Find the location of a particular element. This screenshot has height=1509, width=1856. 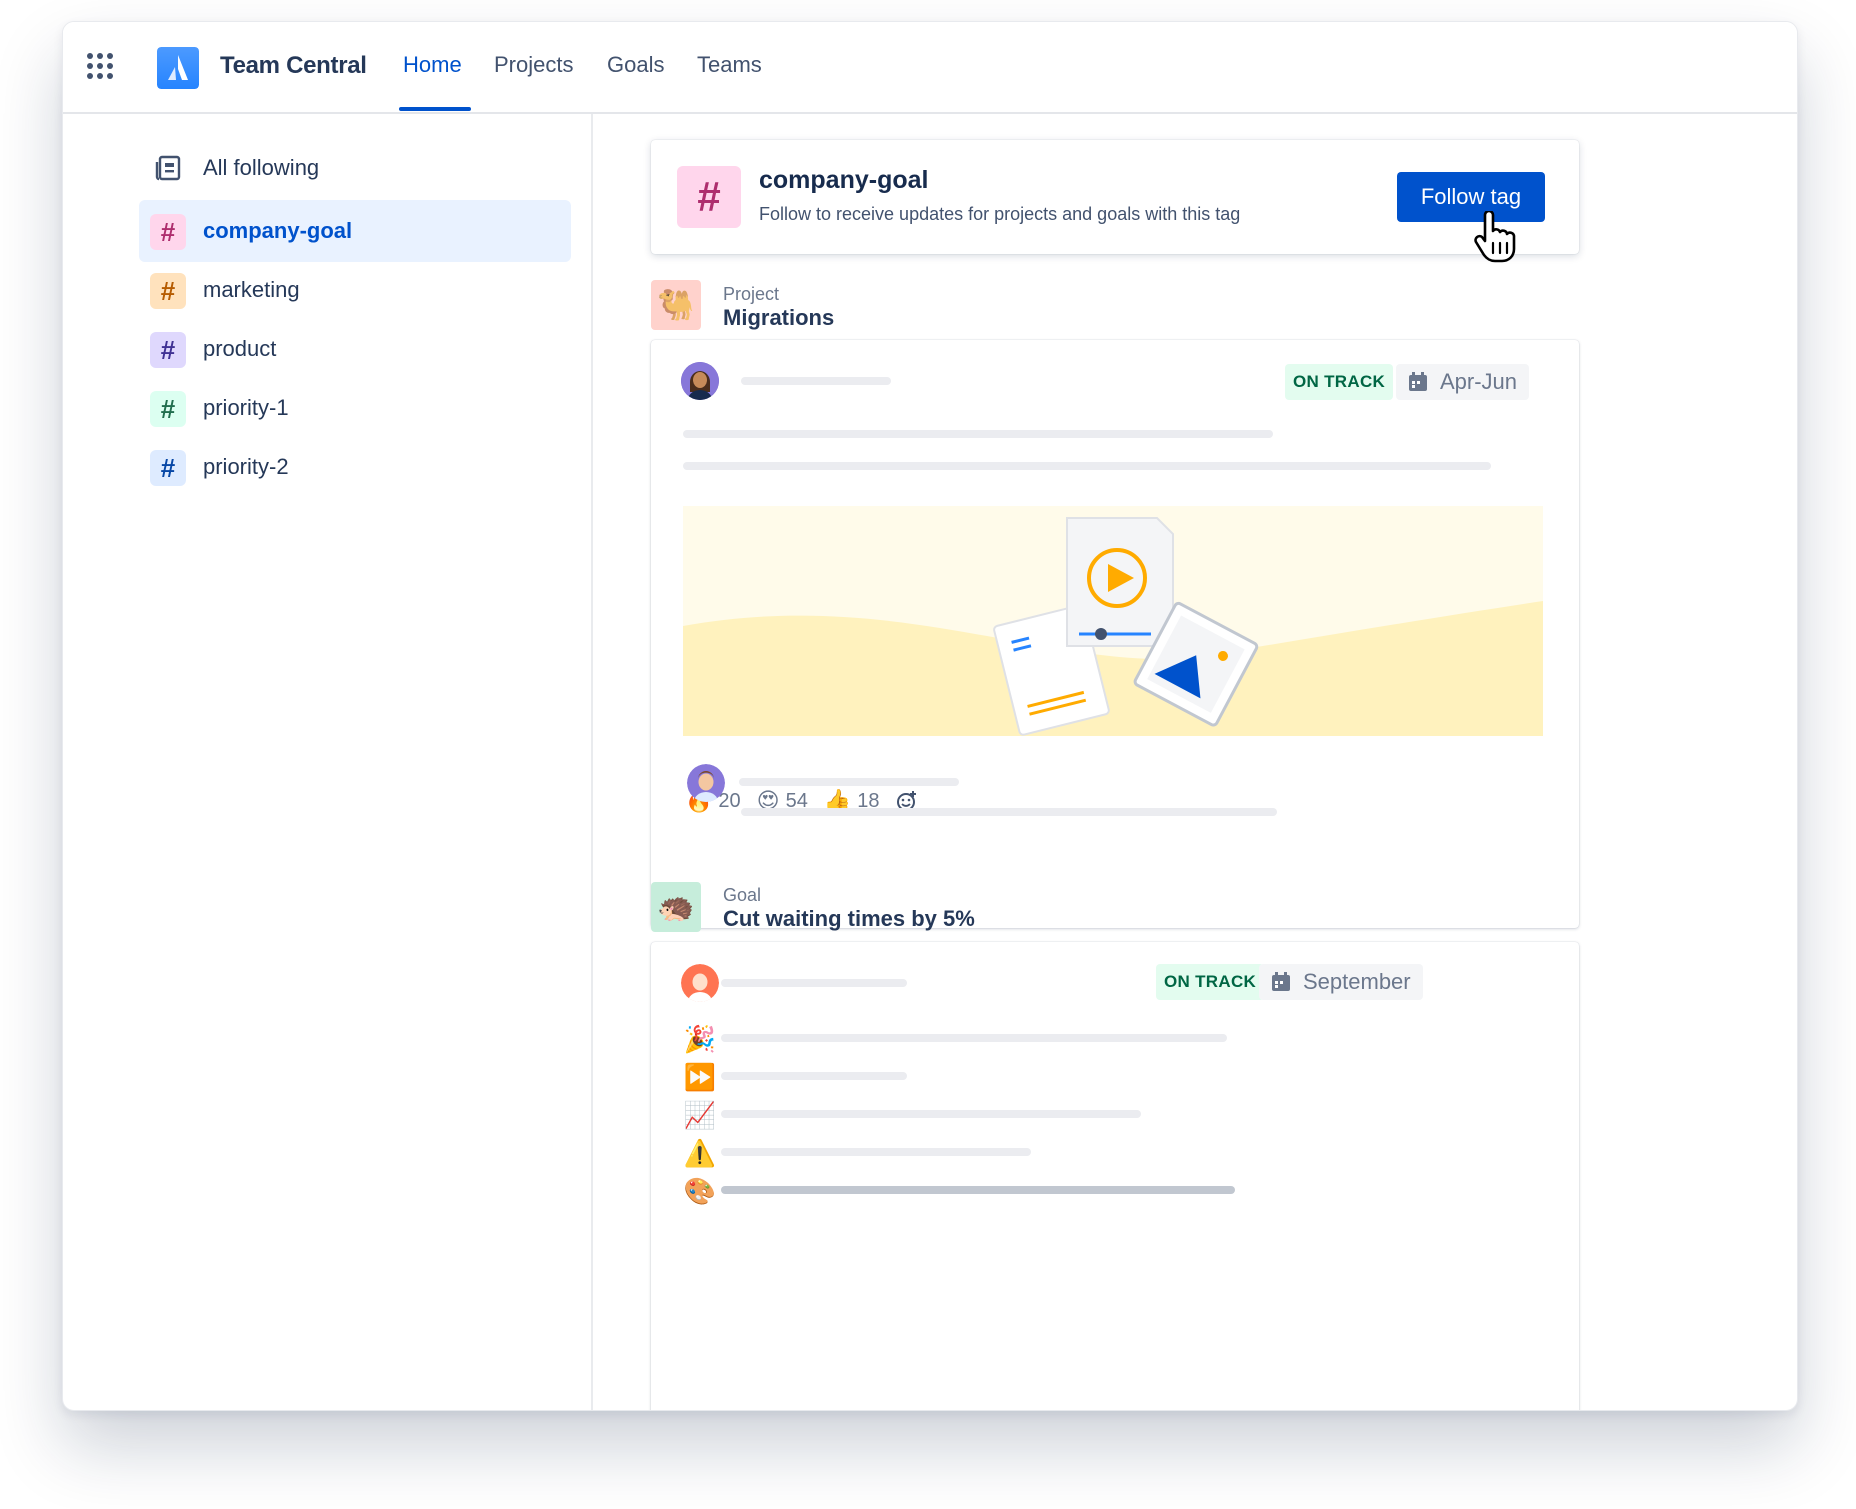

party-popper-icon: 🎉 is located at coordinates (700, 1038).